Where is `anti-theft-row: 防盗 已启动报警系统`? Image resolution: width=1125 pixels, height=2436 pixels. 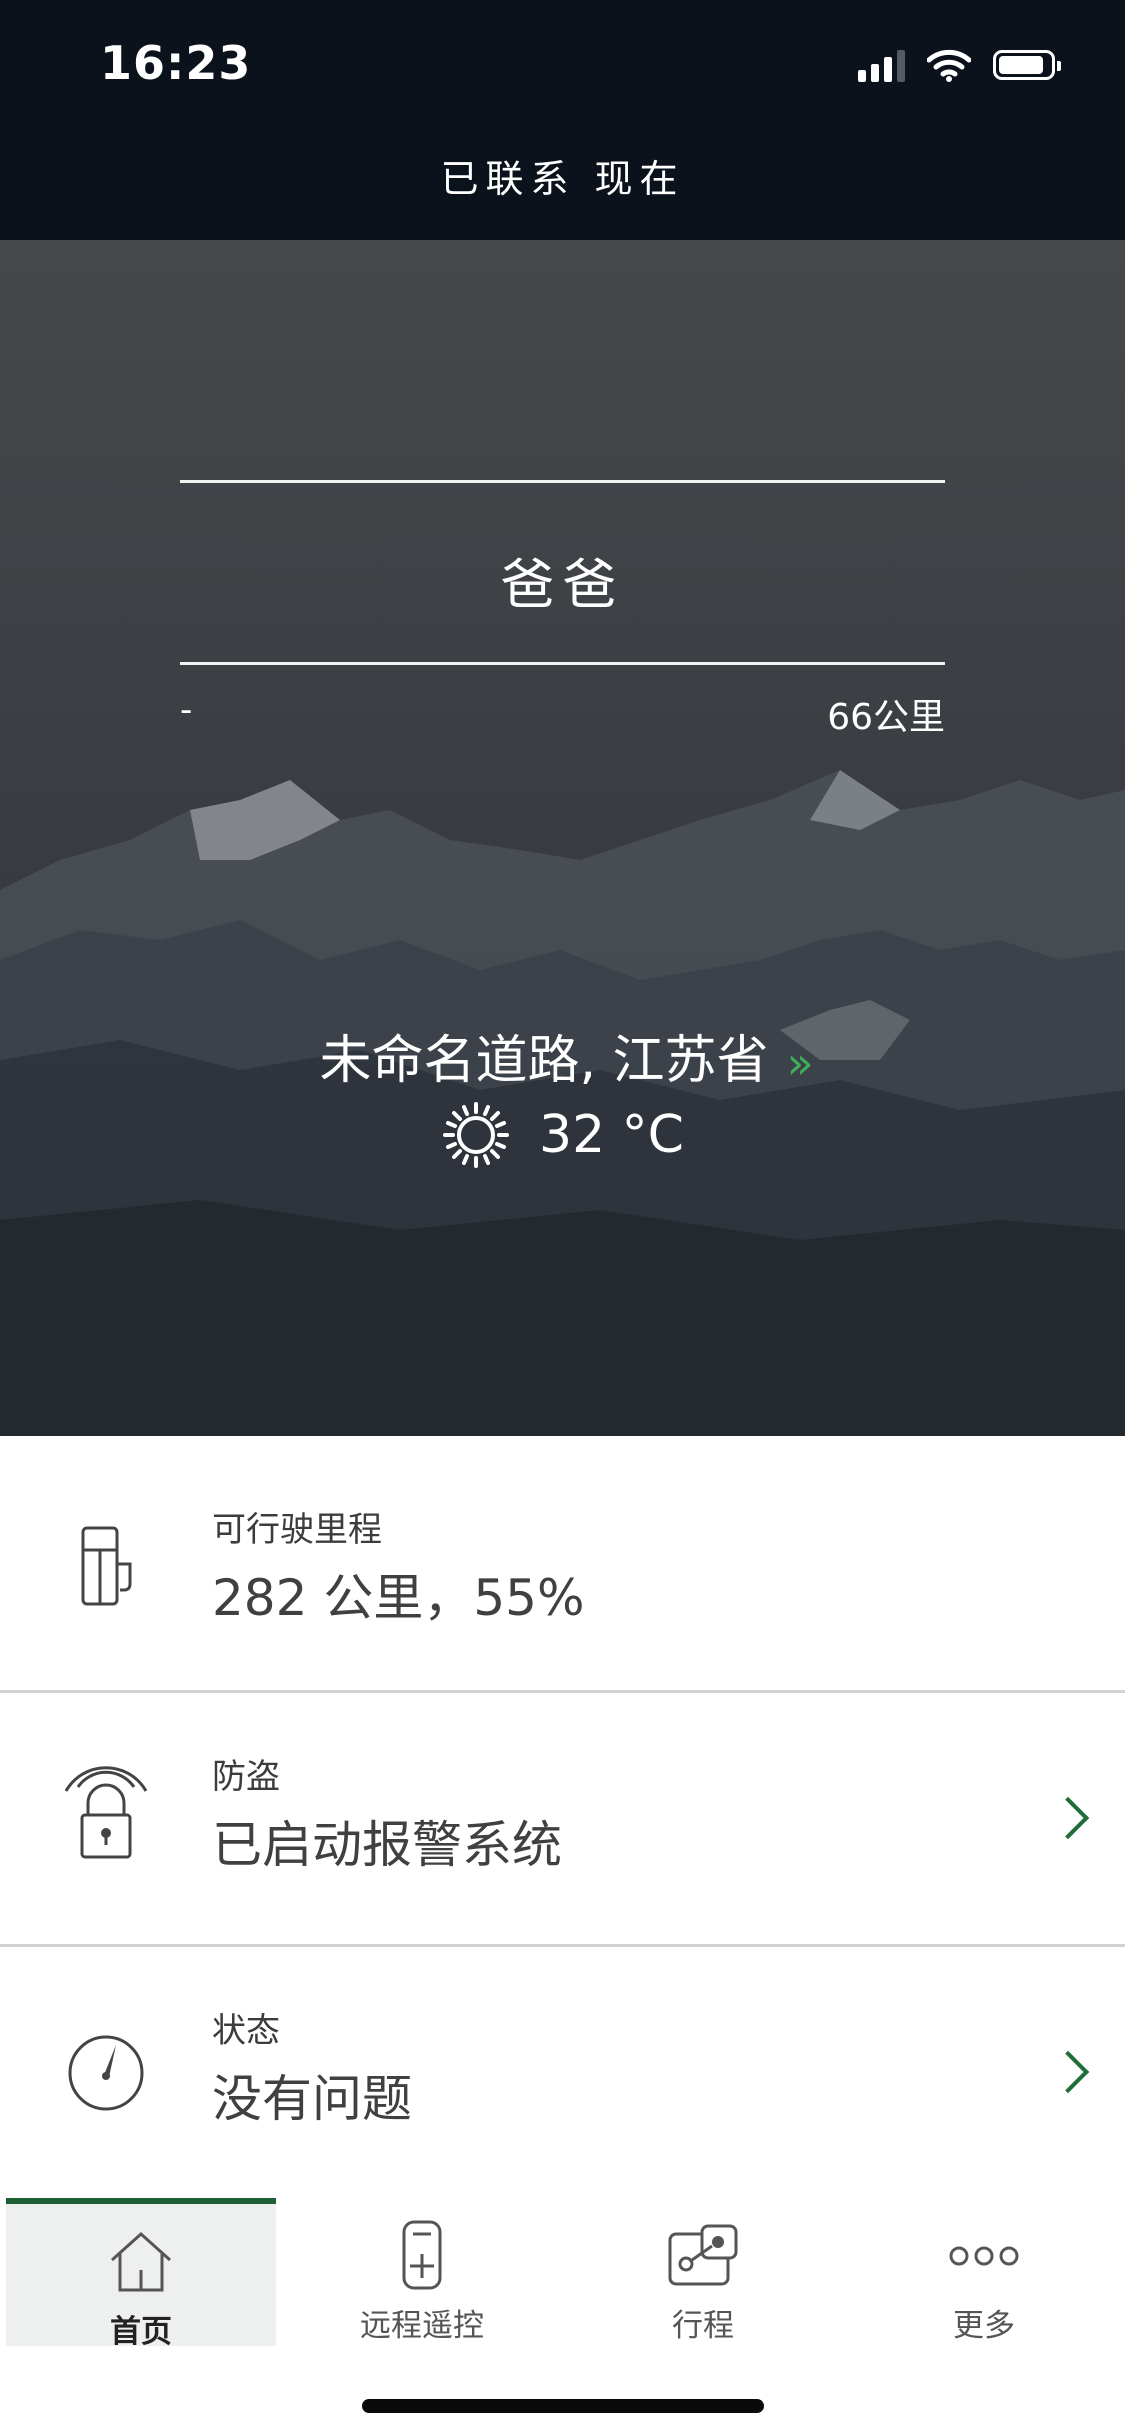
anti-theft-row: 防盗 已启动报警系统 is located at coordinates (562, 1818).